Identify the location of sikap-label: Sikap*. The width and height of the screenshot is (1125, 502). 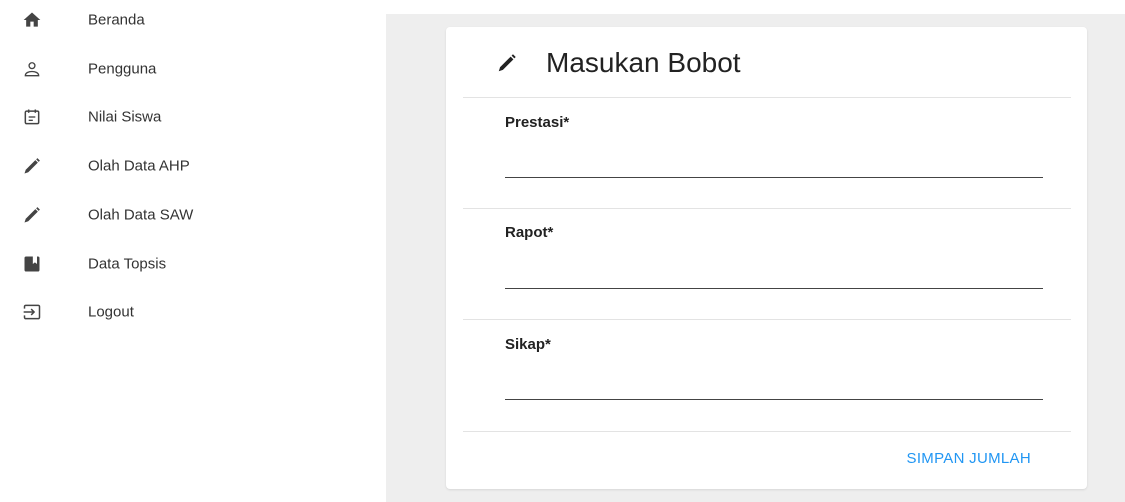
(528, 344).